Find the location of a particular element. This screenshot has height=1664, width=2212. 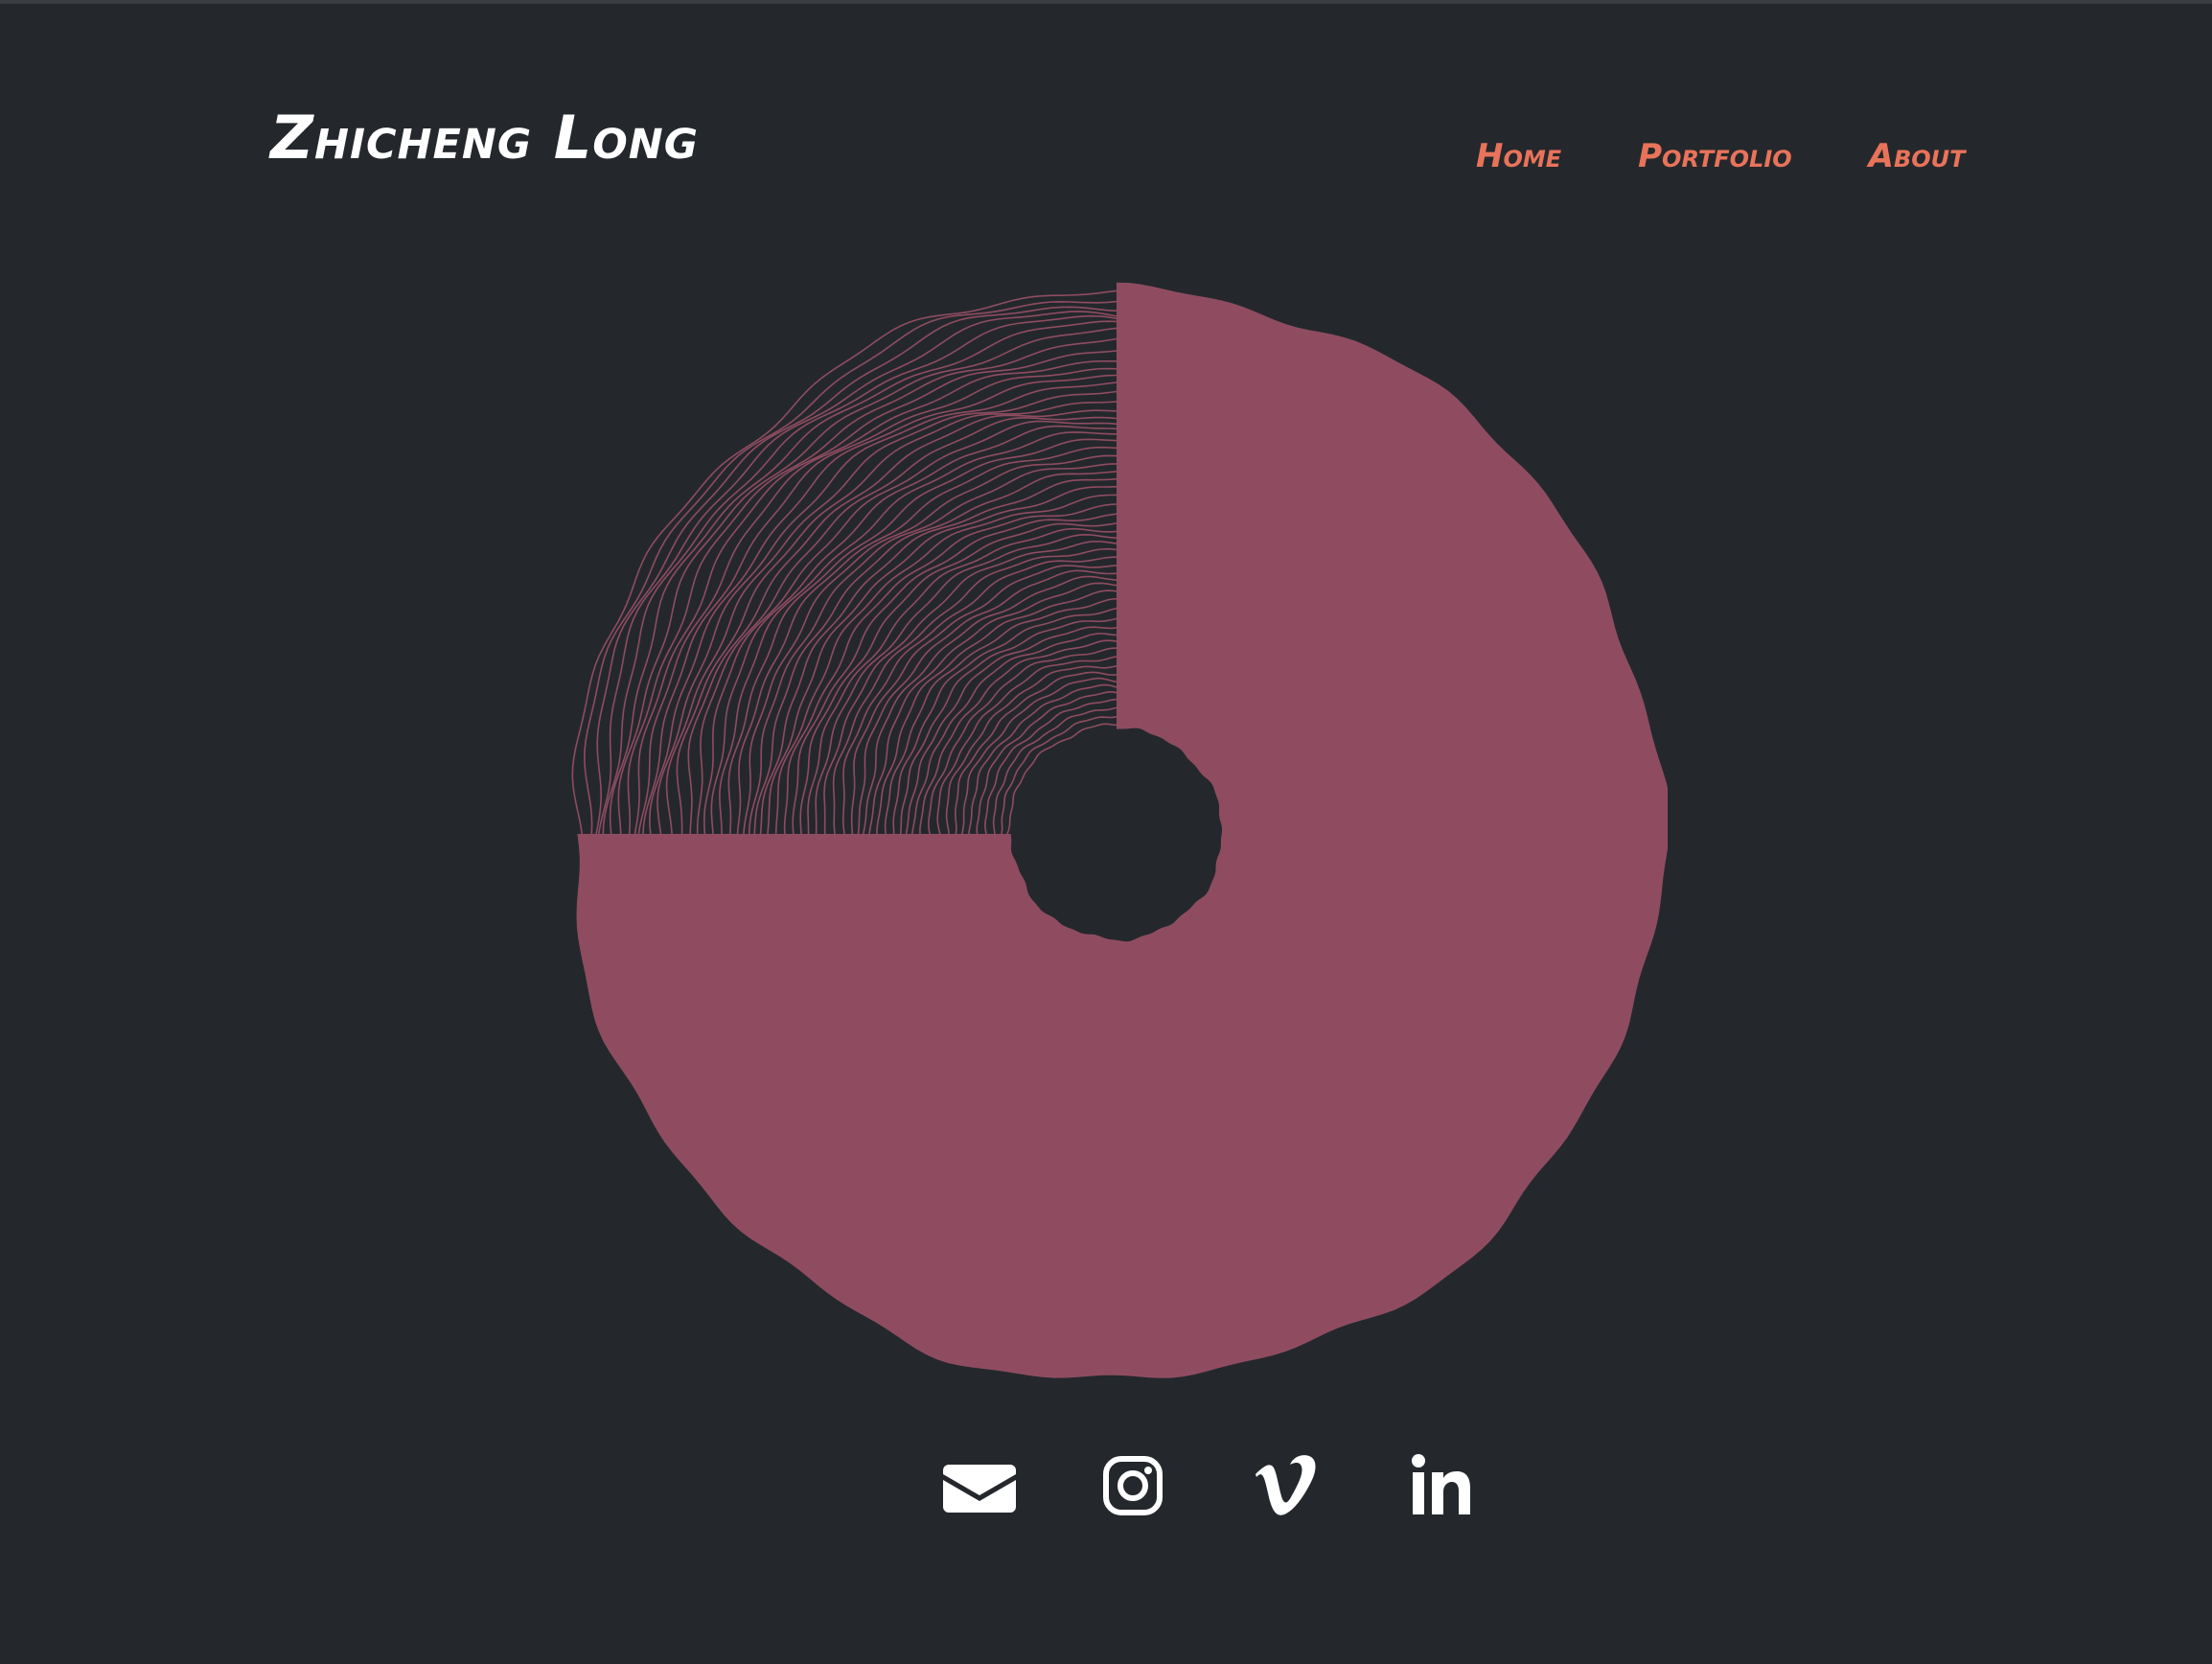

nav-portfolio-link: Portfolio is located at coordinates (1715, 156).